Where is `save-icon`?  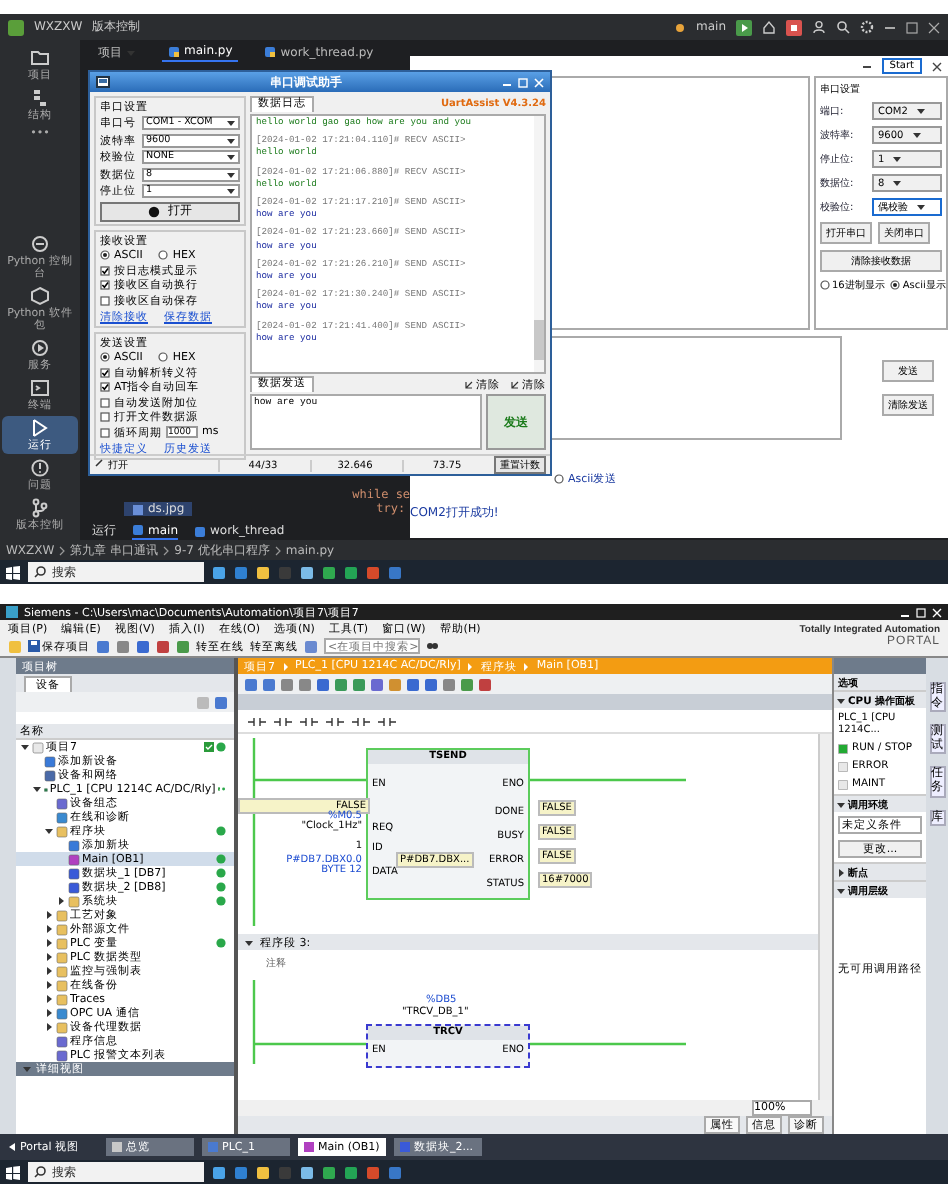
save-icon is located at coordinates (34, 645).